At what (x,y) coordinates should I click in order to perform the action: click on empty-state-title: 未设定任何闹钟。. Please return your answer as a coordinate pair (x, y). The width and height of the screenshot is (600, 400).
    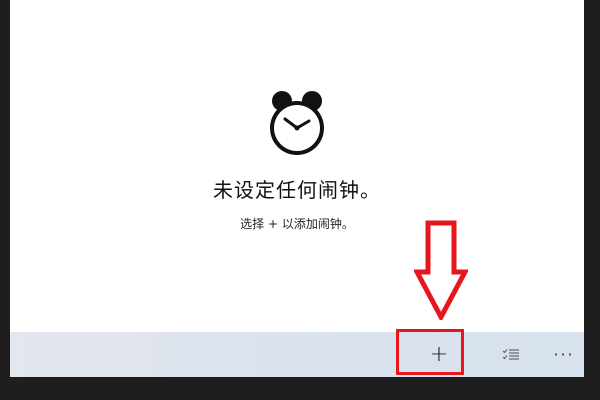
    Looking at the image, I should click on (297, 190).